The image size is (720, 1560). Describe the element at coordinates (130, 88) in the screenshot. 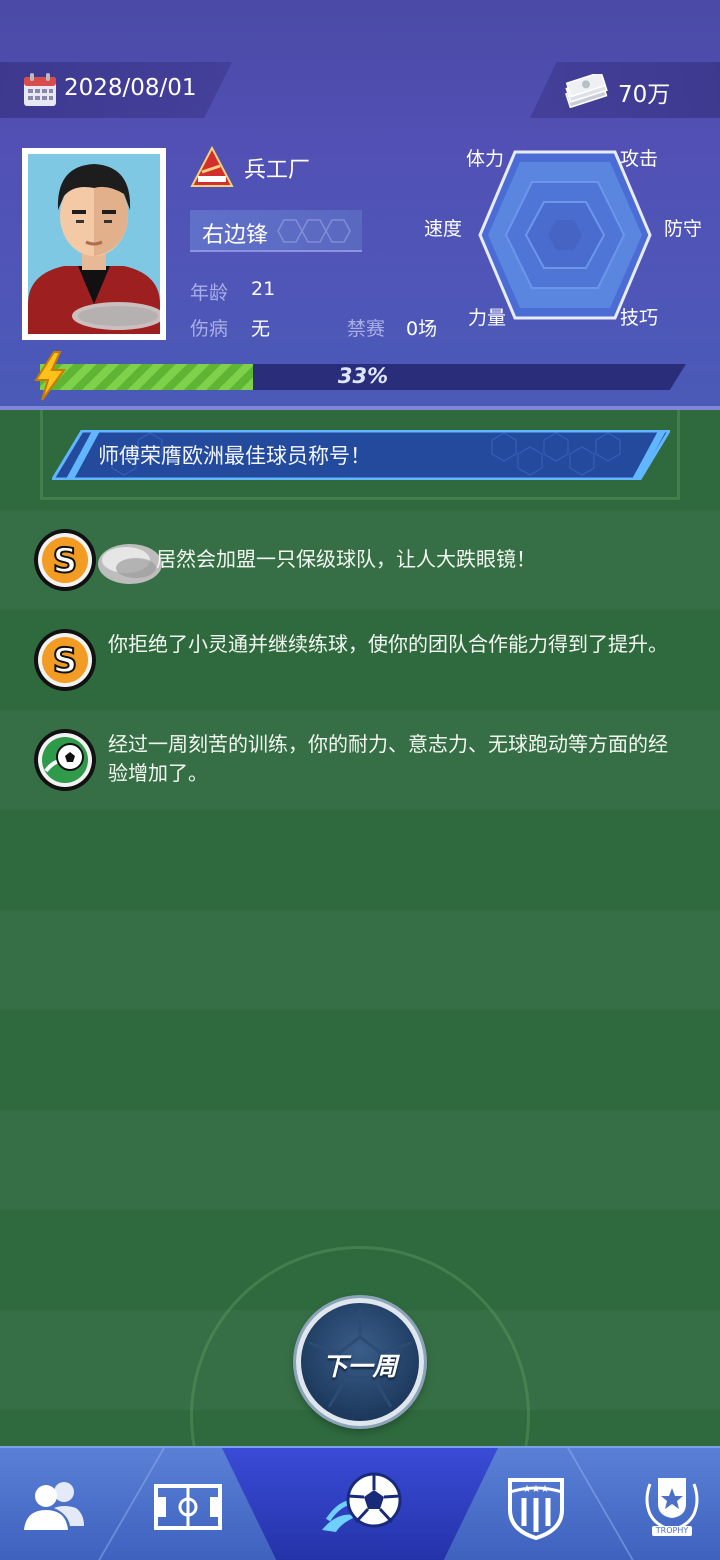

I see `current-date: 2028/08/01` at that location.